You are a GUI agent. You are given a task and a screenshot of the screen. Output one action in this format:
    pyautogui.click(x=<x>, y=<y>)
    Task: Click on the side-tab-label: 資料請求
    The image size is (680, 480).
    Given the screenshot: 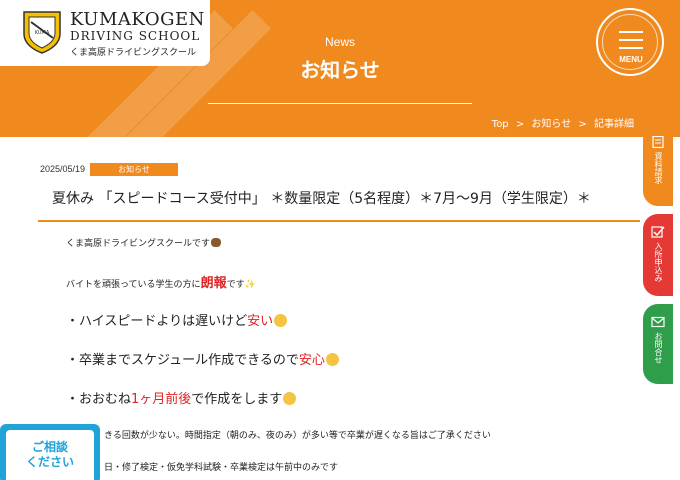 What is the action you would take?
    pyautogui.click(x=658, y=168)
    